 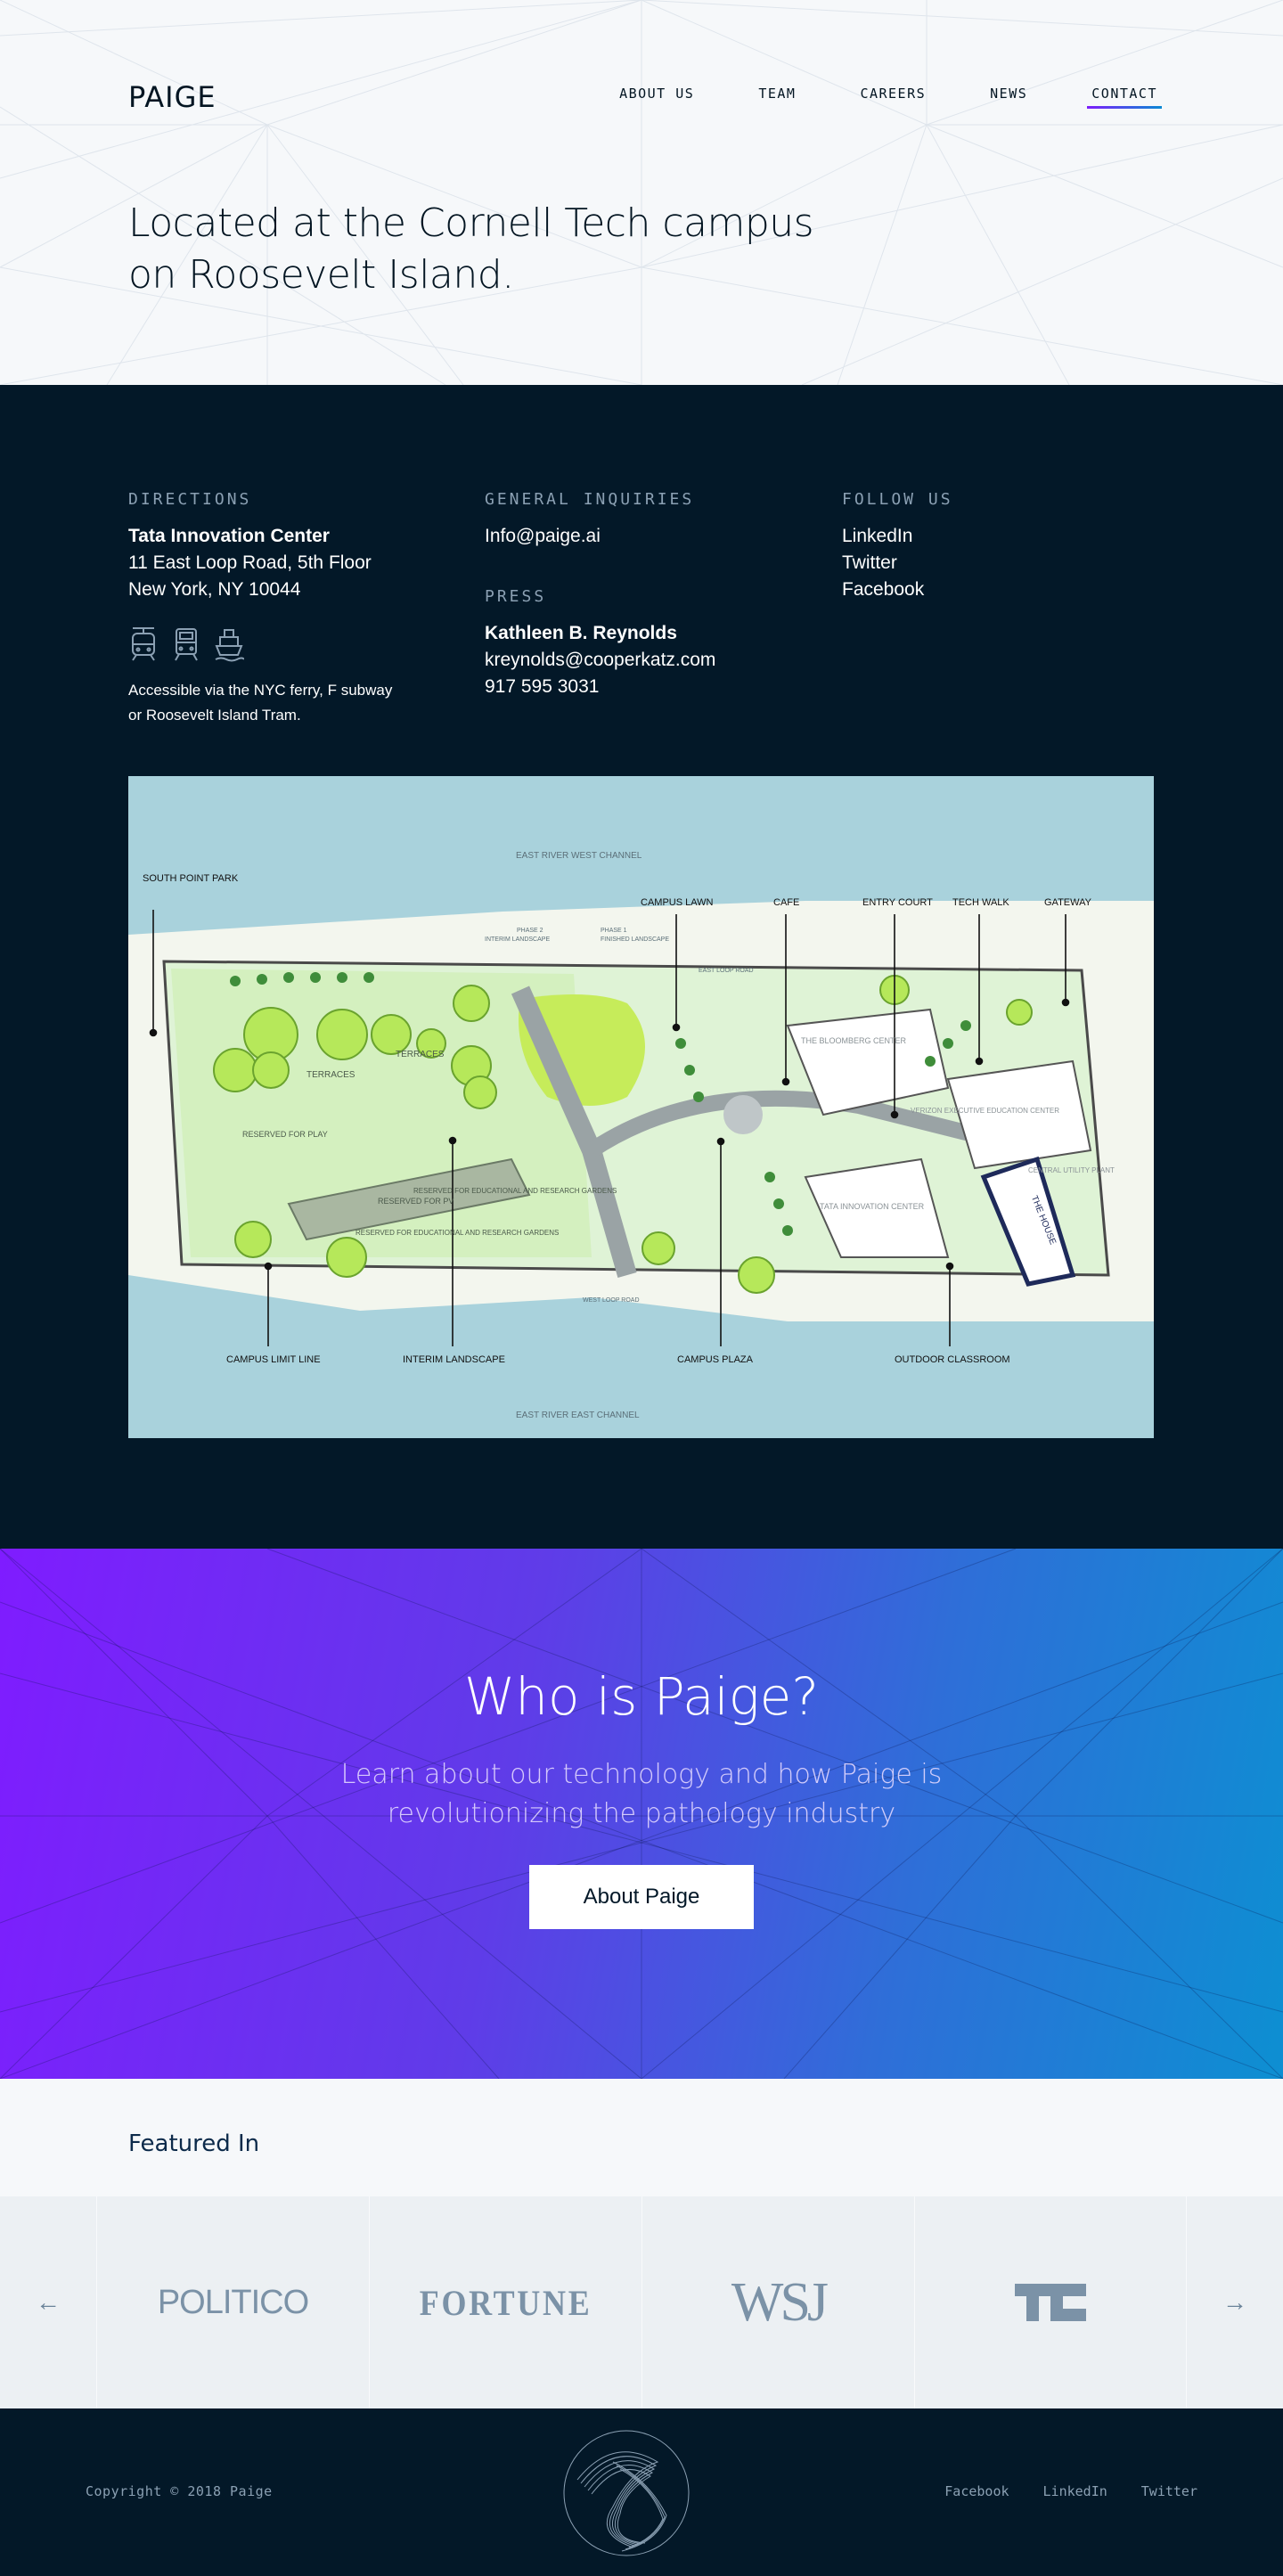 I want to click on map-label-tata: TATA INNOVATION CENTER, so click(x=872, y=1206).